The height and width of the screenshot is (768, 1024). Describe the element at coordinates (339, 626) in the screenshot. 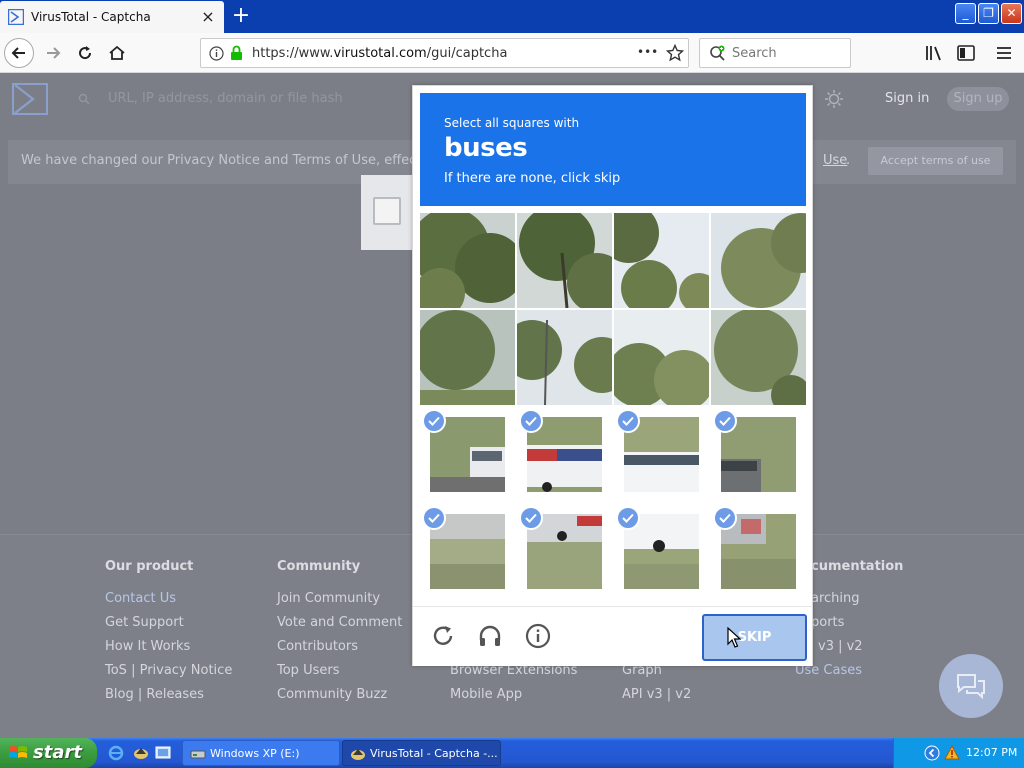

I see `footer-link: Vote and Comment` at that location.